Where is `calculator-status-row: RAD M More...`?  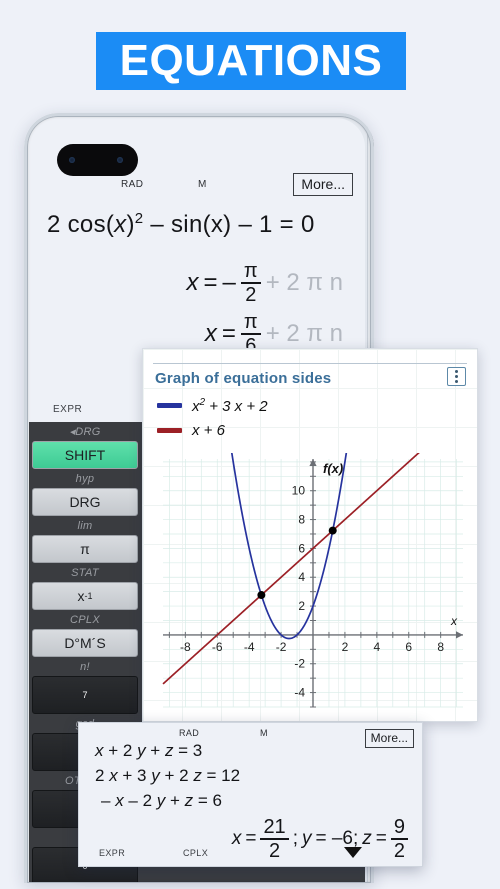 calculator-status-row: RAD M More... is located at coordinates (197, 185).